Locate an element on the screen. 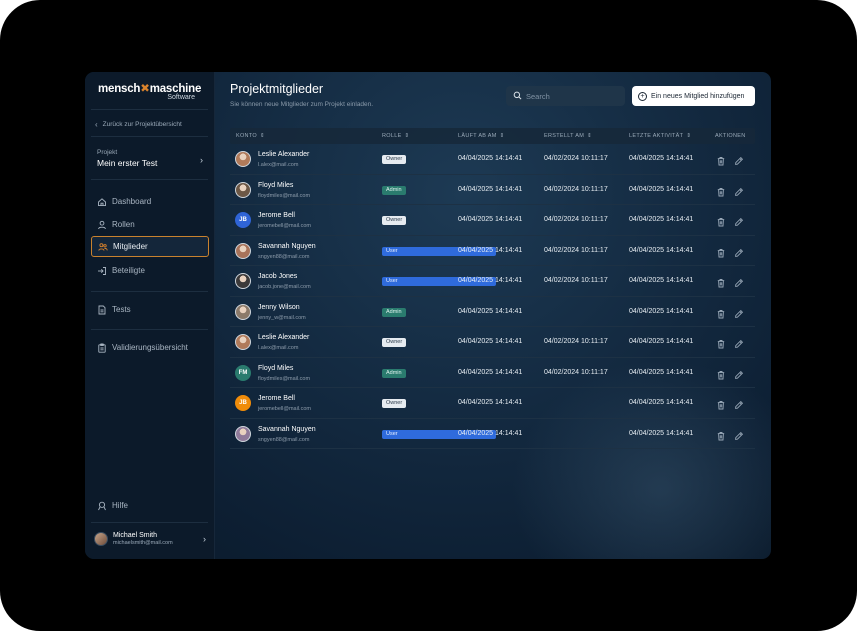 This screenshot has height=631, width=857. project-selector: Projekt Mein erster Test › is located at coordinates (151, 158).